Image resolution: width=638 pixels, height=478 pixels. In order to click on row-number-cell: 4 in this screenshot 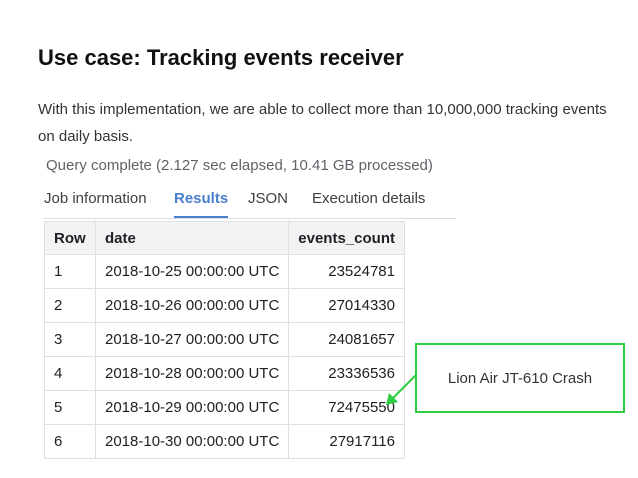, I will do `click(70, 373)`.